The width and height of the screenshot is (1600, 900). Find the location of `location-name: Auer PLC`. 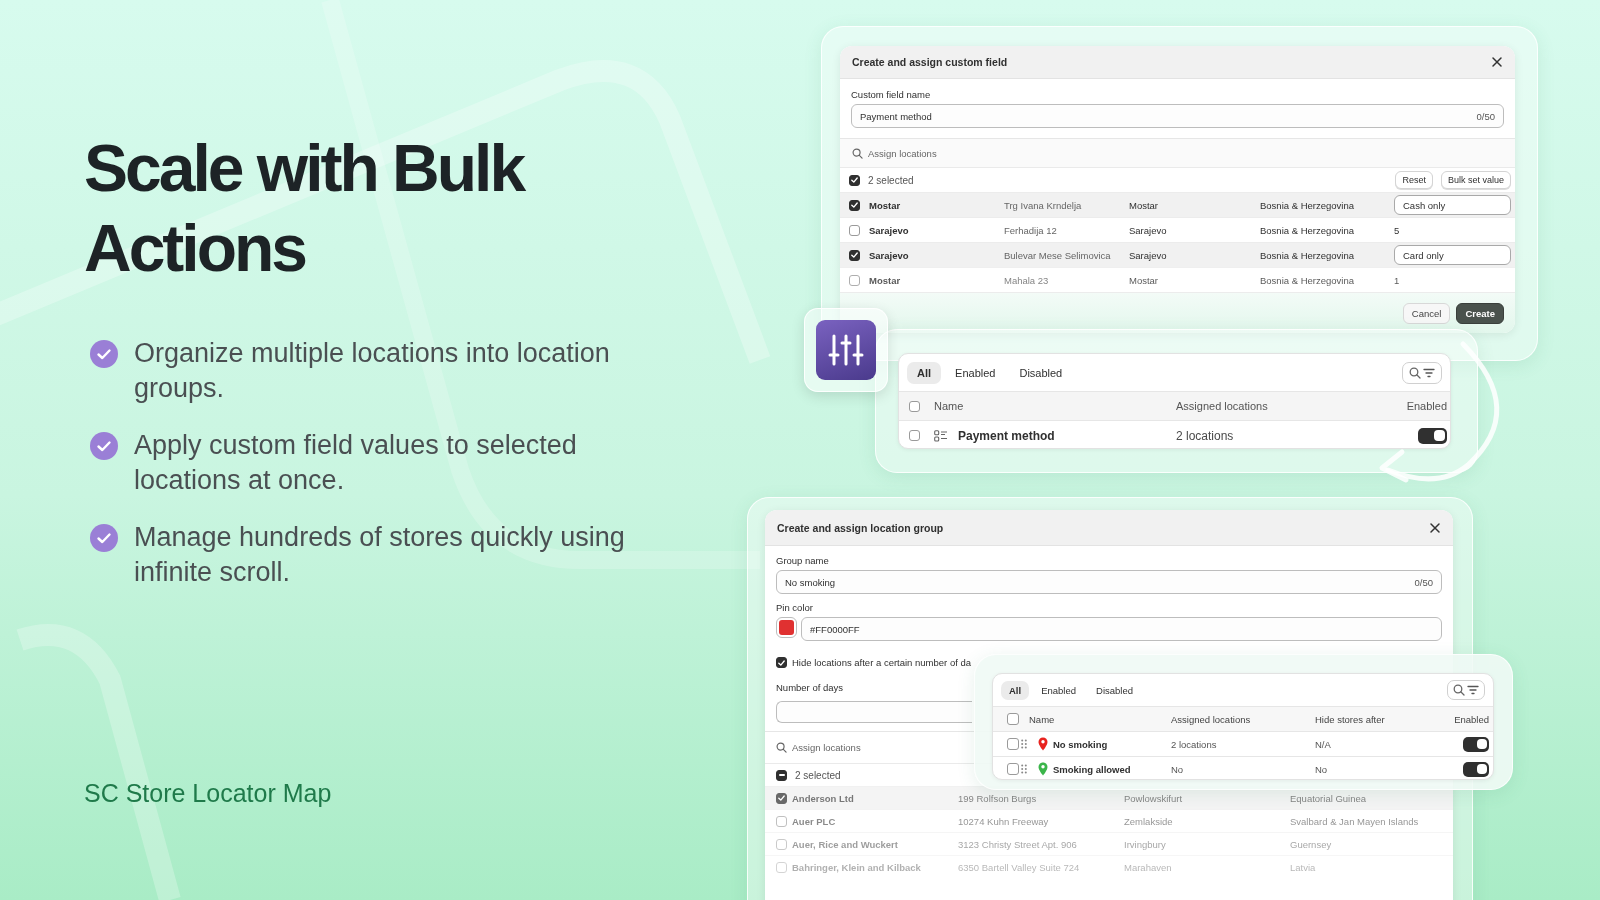

location-name: Auer PLC is located at coordinates (814, 821).